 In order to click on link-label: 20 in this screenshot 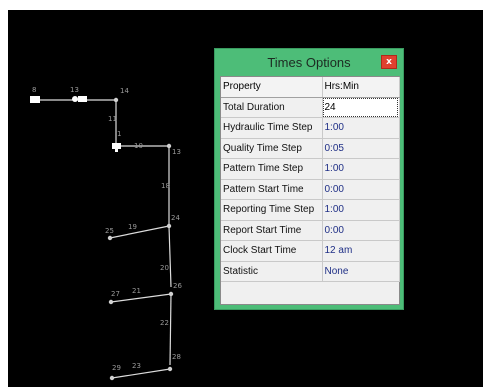, I will do `click(164, 268)`.